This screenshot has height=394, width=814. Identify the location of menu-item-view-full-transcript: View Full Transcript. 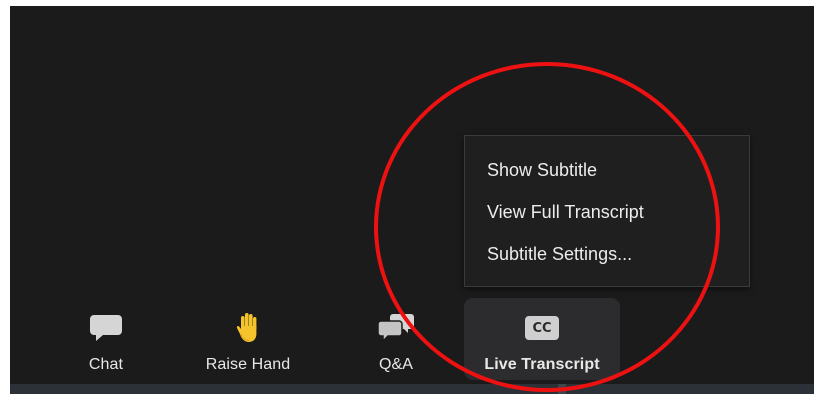
(565, 212).